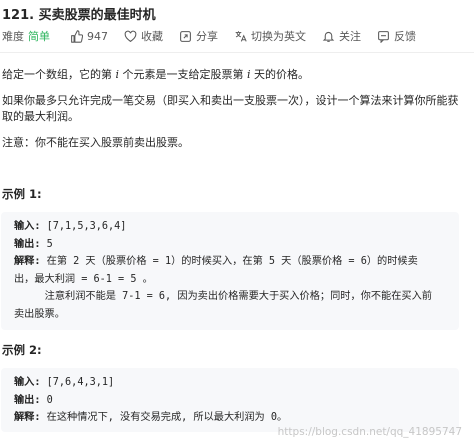 This screenshot has width=474, height=442. I want to click on feedback-button: 反馈, so click(396, 36).